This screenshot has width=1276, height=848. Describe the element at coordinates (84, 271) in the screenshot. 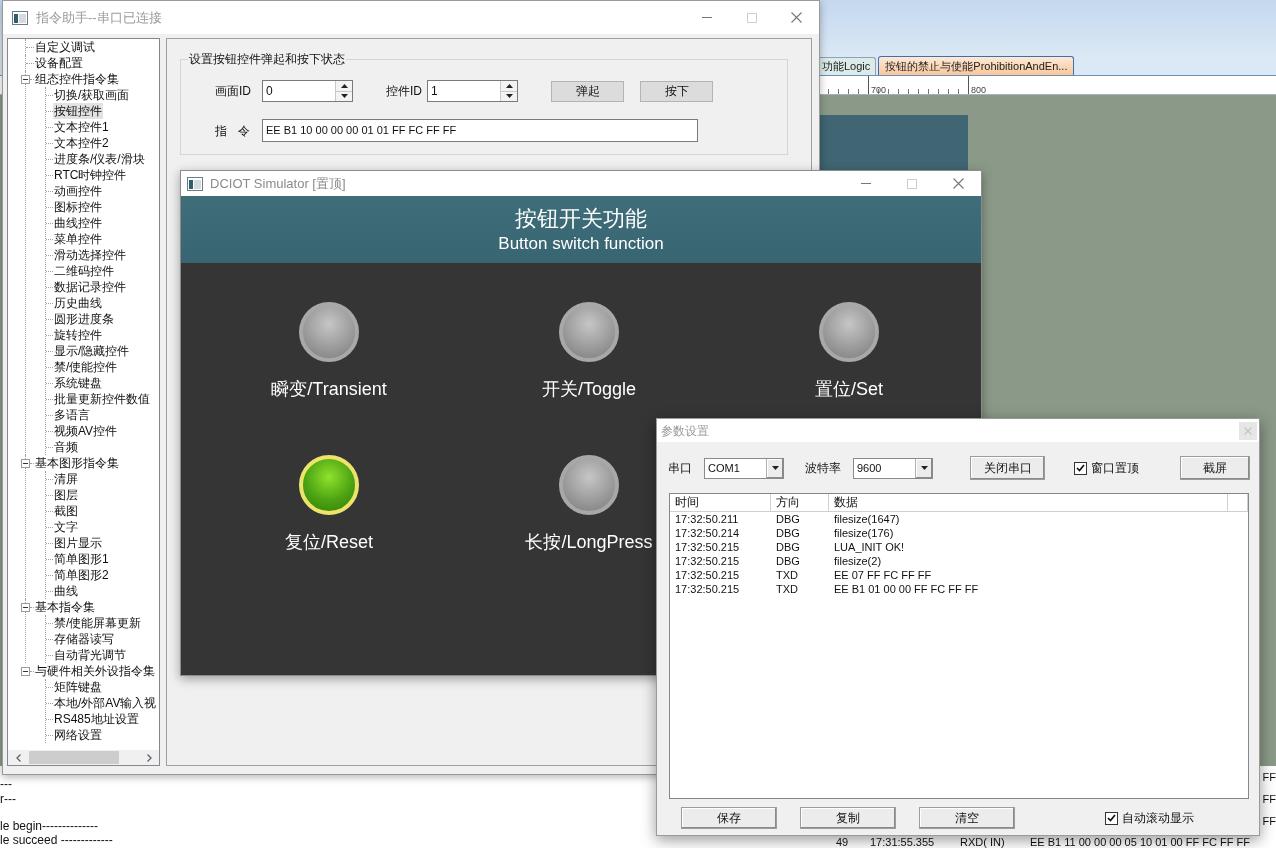

I see `tree-item: 二维码控件` at that location.